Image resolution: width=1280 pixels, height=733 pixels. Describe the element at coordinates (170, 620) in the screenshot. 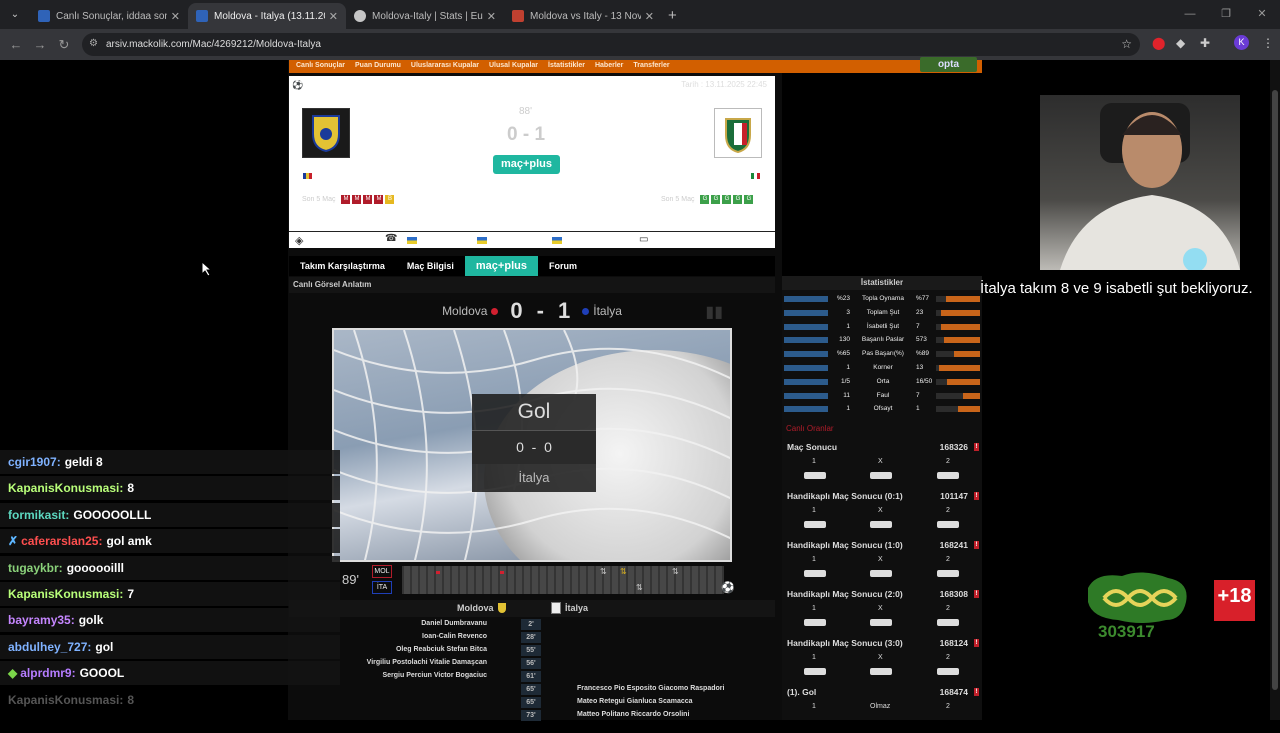

I see `chat-message: bayramy35: golk` at that location.